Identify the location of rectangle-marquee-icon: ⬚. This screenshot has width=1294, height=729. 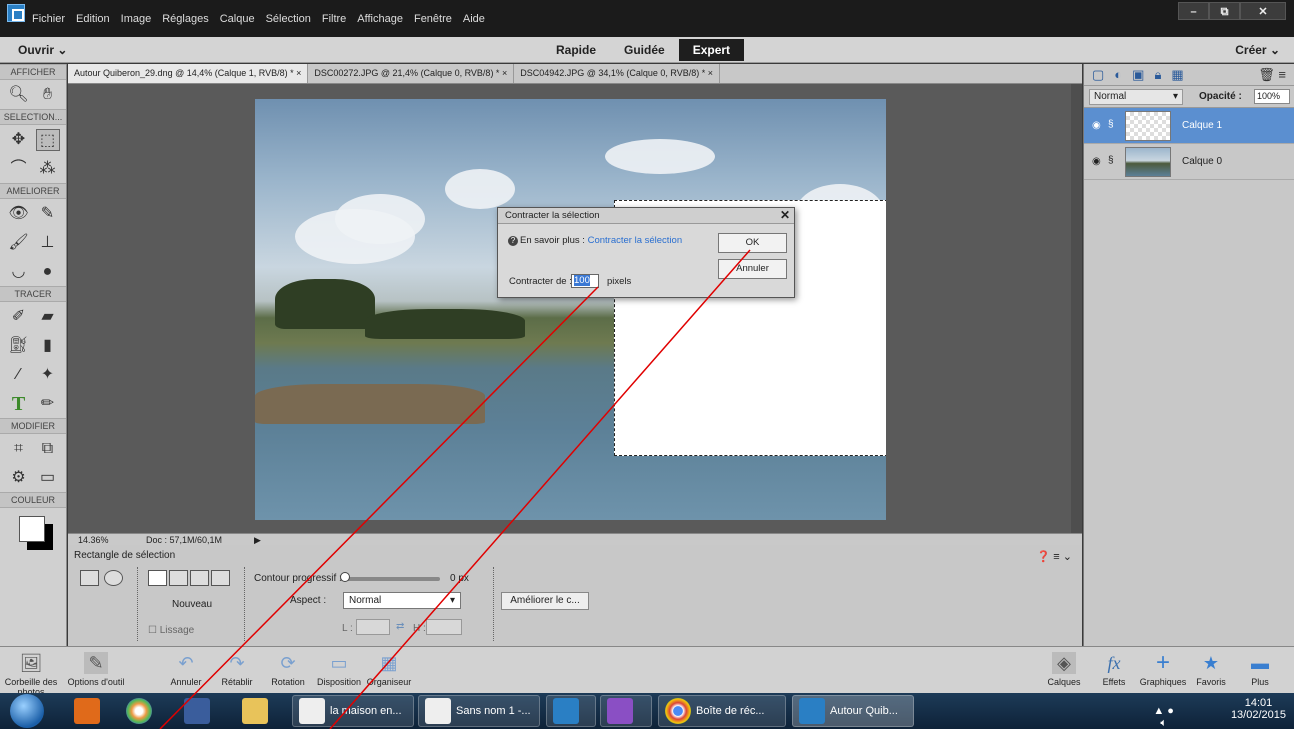
(47, 139).